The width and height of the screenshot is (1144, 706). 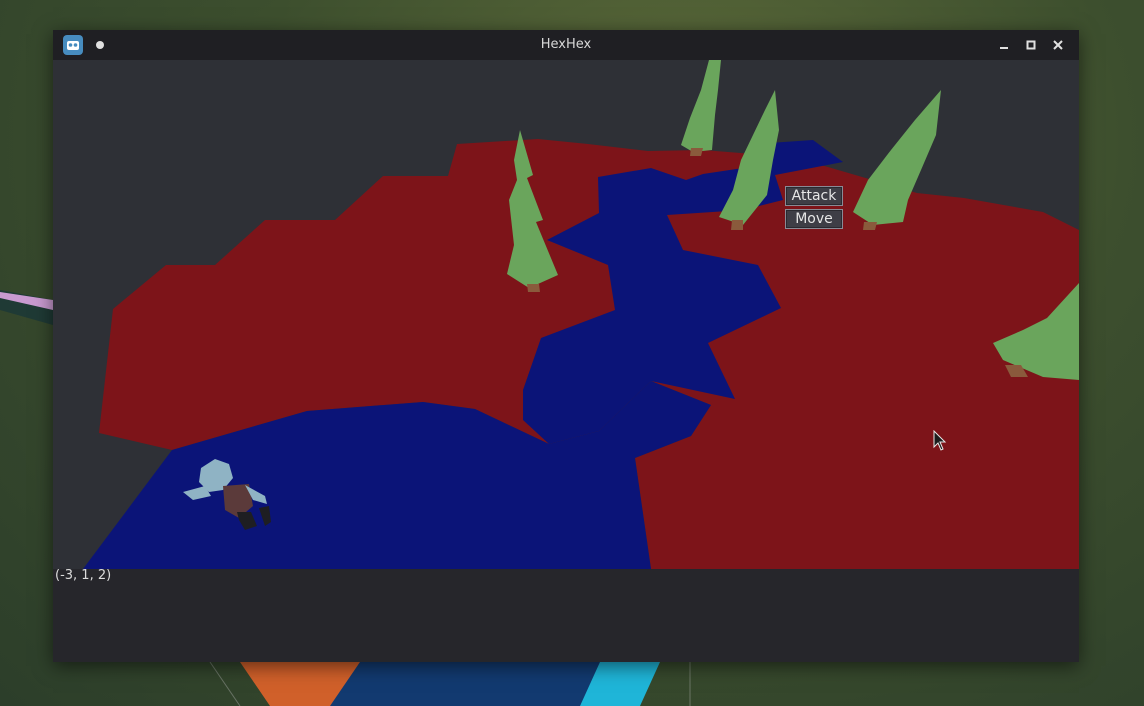 What do you see at coordinates (814, 207) in the screenshot?
I see `unit-action-menu: Attack Move` at bounding box center [814, 207].